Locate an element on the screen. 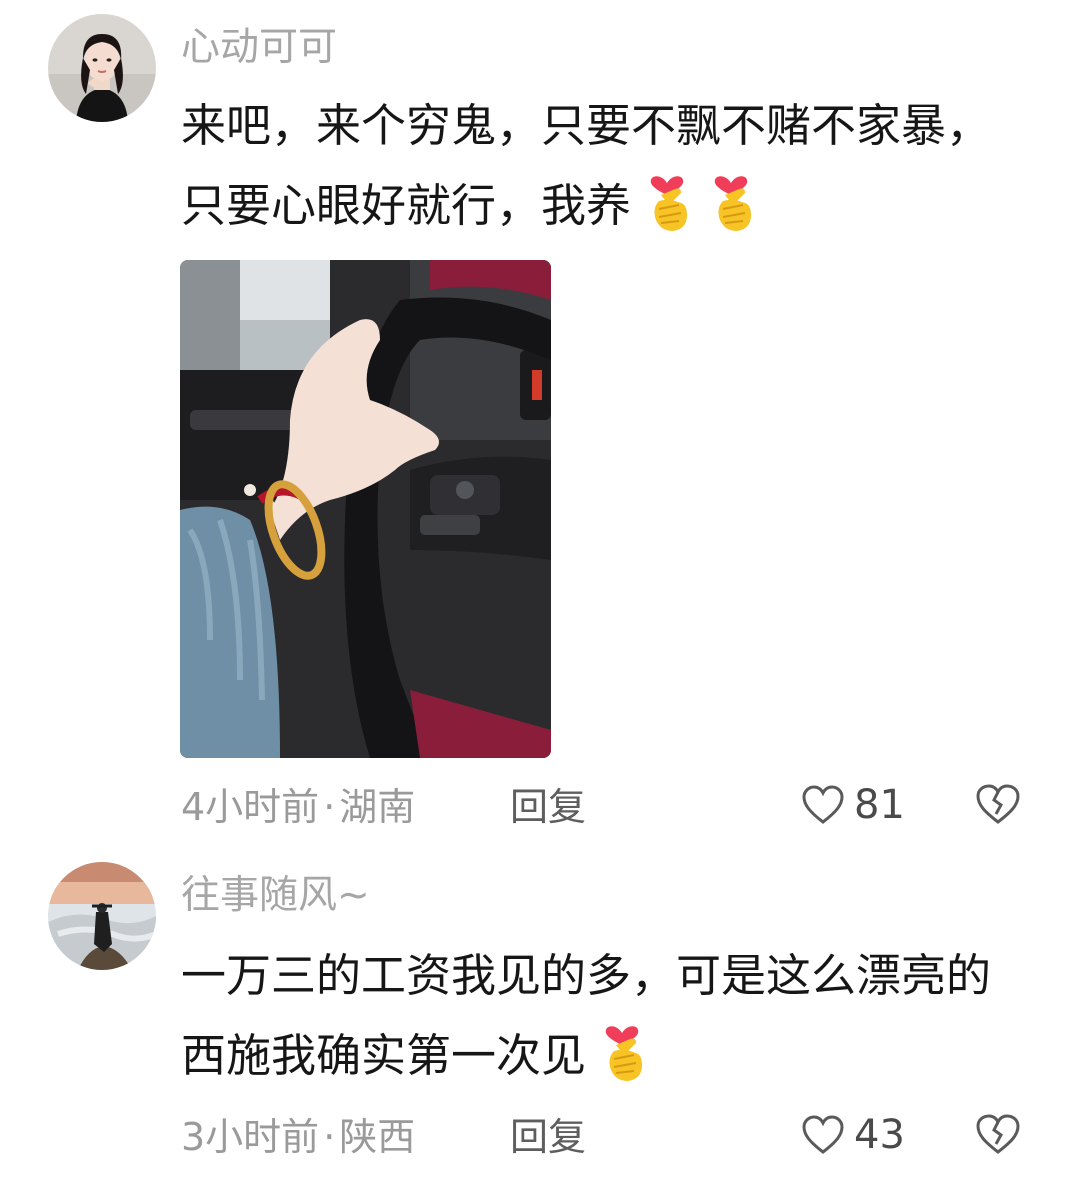 The height and width of the screenshot is (1182, 1080). comment-time: 3小时前 is located at coordinates (250, 1137).